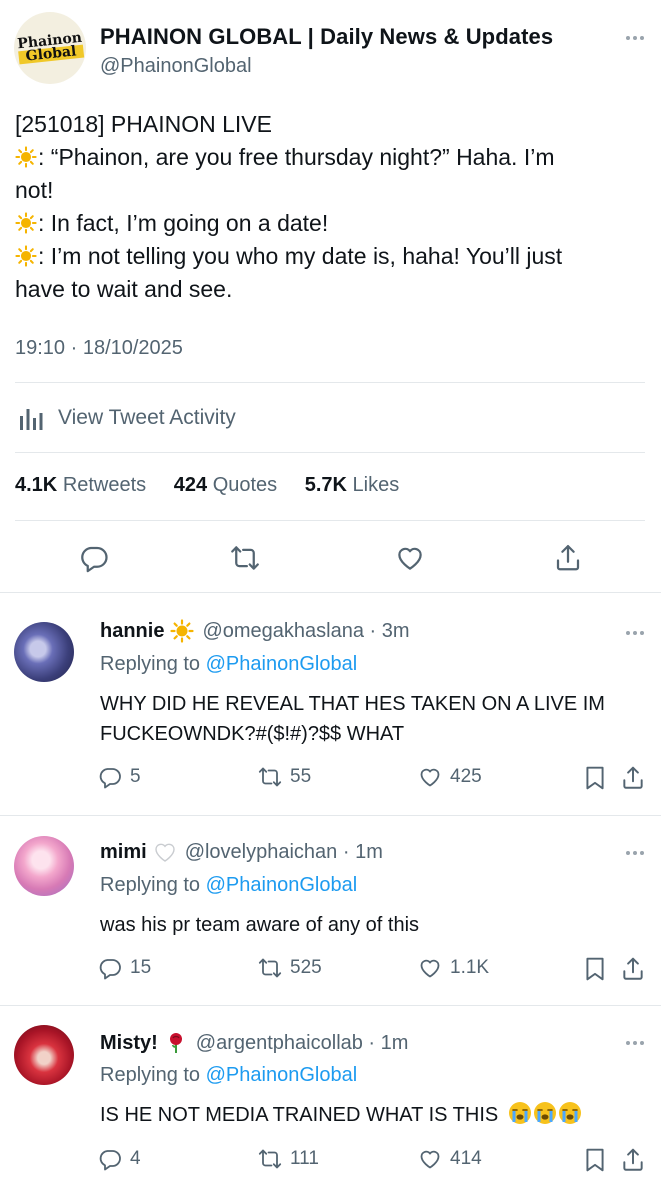 The image size is (661, 1200). Describe the element at coordinates (147, 417) in the screenshot. I see `view-activity-label: View Tweet Activity` at that location.